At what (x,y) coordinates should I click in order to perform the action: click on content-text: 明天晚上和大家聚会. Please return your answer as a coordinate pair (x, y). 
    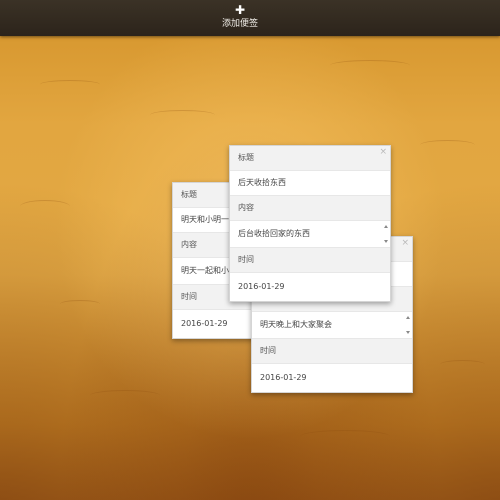
    Looking at the image, I should click on (296, 324).